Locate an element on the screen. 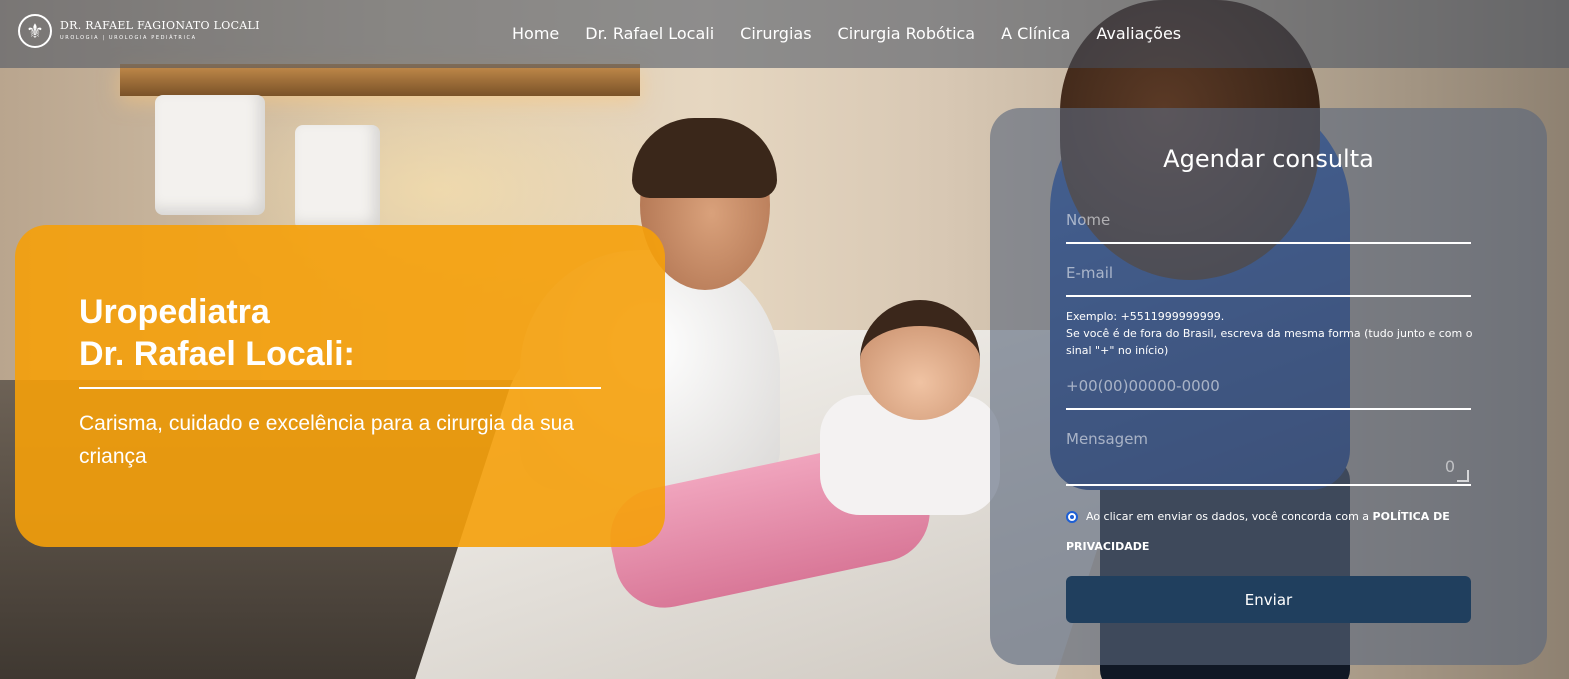 The width and height of the screenshot is (1569, 679). name-field is located at coordinates (1268, 227).